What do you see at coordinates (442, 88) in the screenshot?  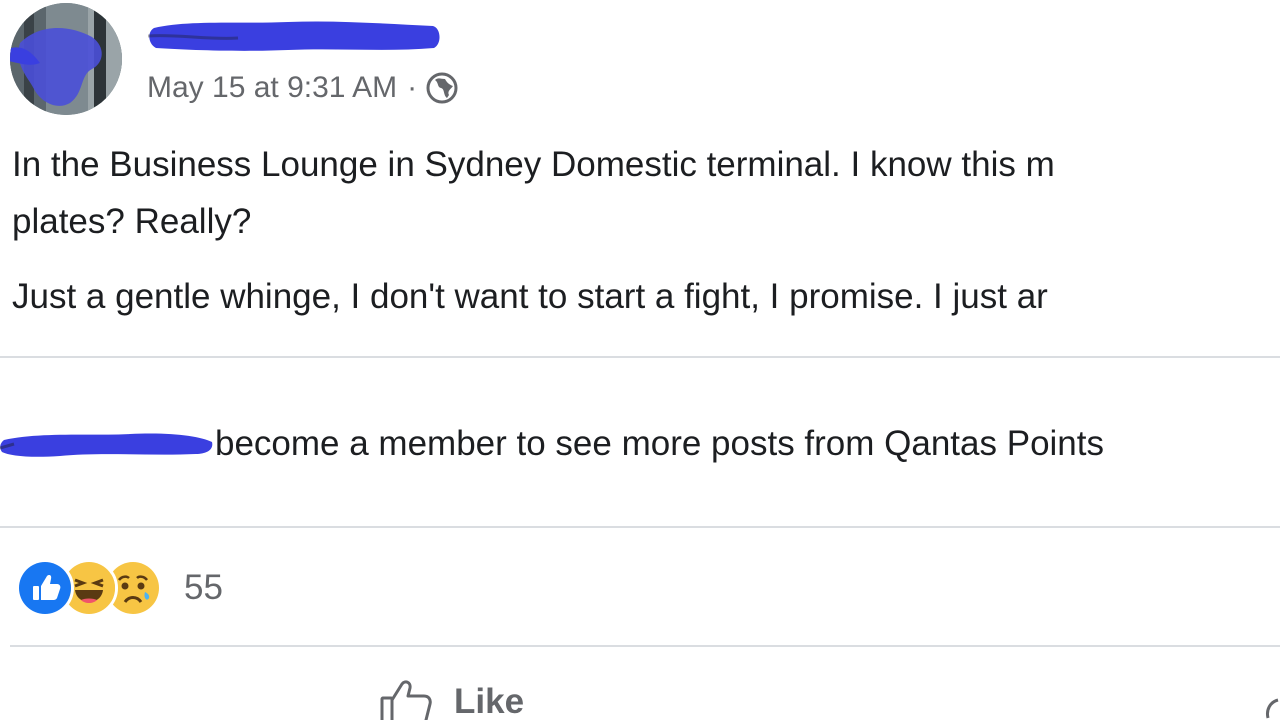 I see `globe-icon` at bounding box center [442, 88].